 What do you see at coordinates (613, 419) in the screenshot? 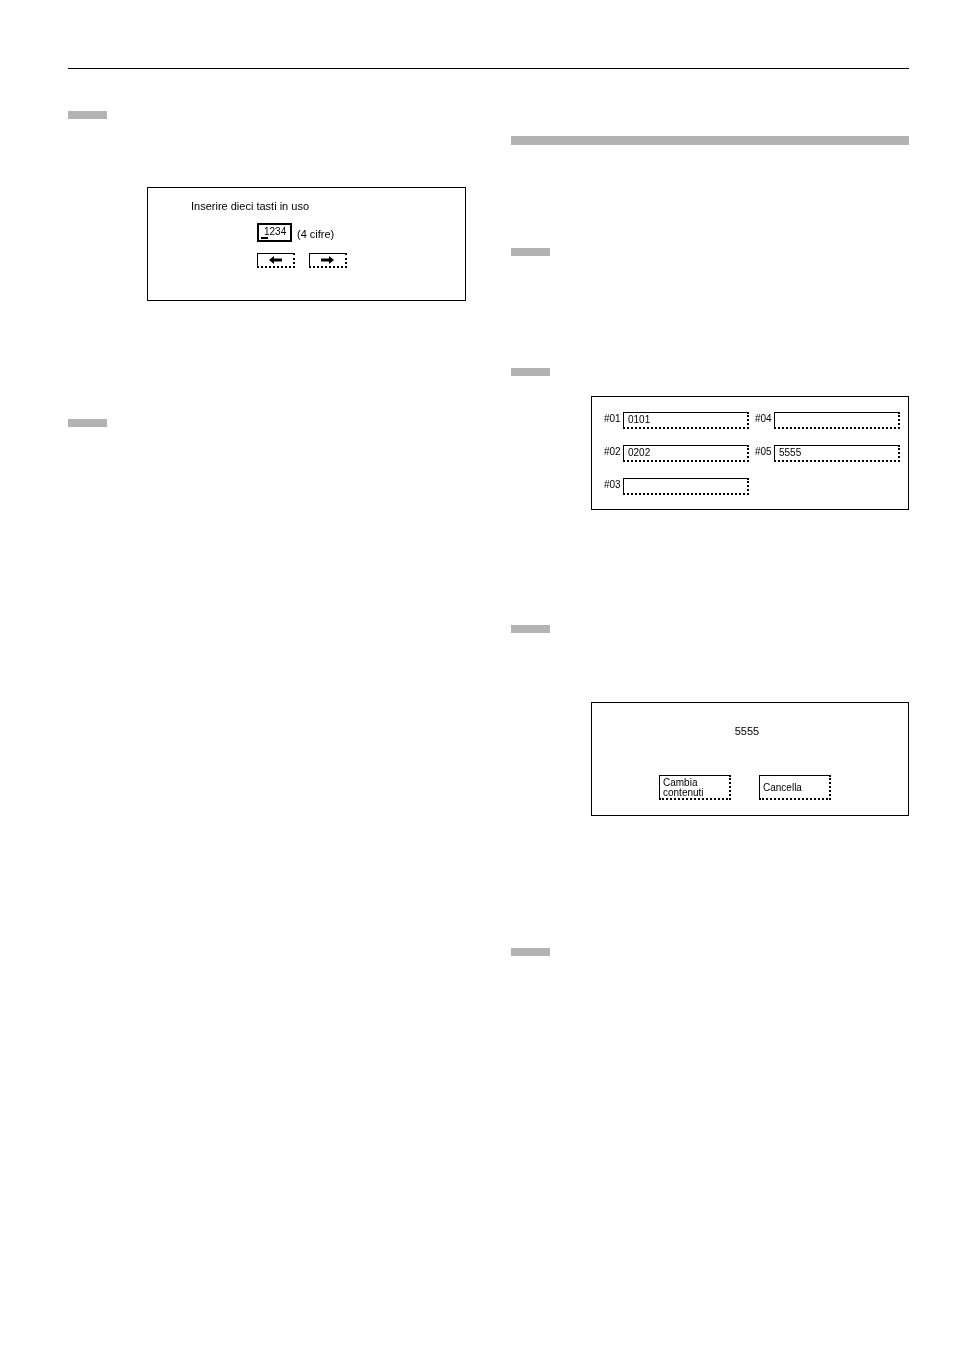
I see `slot-label: #01` at bounding box center [613, 419].